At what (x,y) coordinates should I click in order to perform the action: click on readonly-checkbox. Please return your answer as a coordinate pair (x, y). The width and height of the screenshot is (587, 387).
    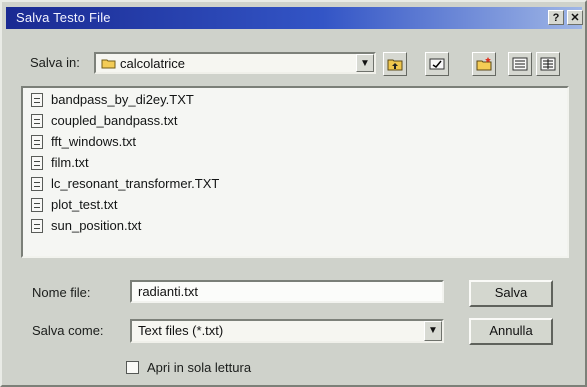
    Looking at the image, I should click on (132, 367).